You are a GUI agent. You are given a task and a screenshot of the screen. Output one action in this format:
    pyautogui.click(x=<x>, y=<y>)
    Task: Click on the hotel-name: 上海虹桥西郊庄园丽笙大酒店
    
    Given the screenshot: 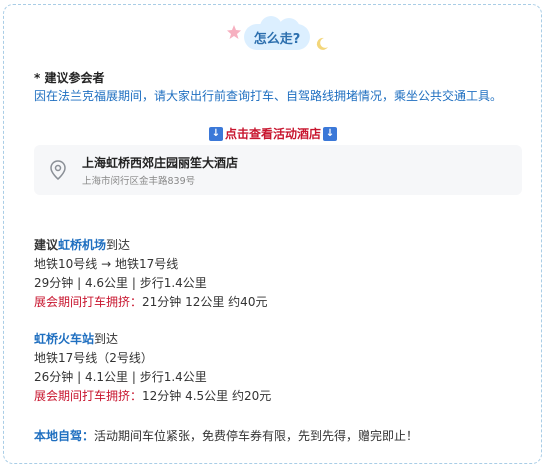 What is the action you would take?
    pyautogui.click(x=160, y=163)
    